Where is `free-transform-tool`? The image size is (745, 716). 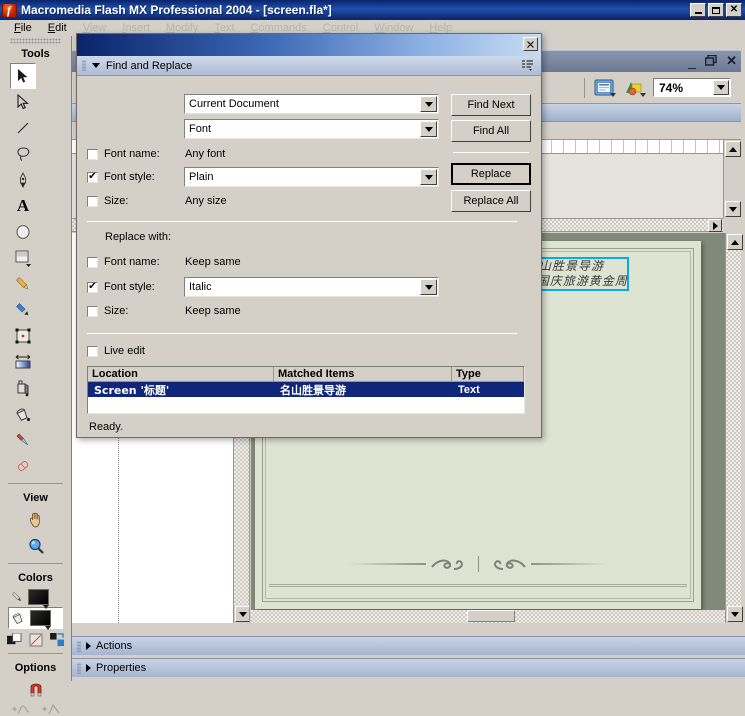 free-transform-tool is located at coordinates (23, 336).